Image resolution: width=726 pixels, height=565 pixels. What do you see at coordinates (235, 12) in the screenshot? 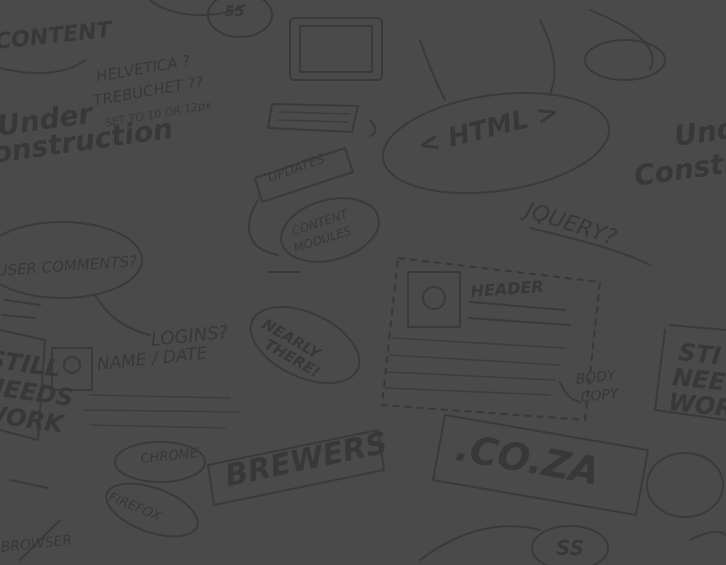
I see `ss-note: 55` at bounding box center [235, 12].